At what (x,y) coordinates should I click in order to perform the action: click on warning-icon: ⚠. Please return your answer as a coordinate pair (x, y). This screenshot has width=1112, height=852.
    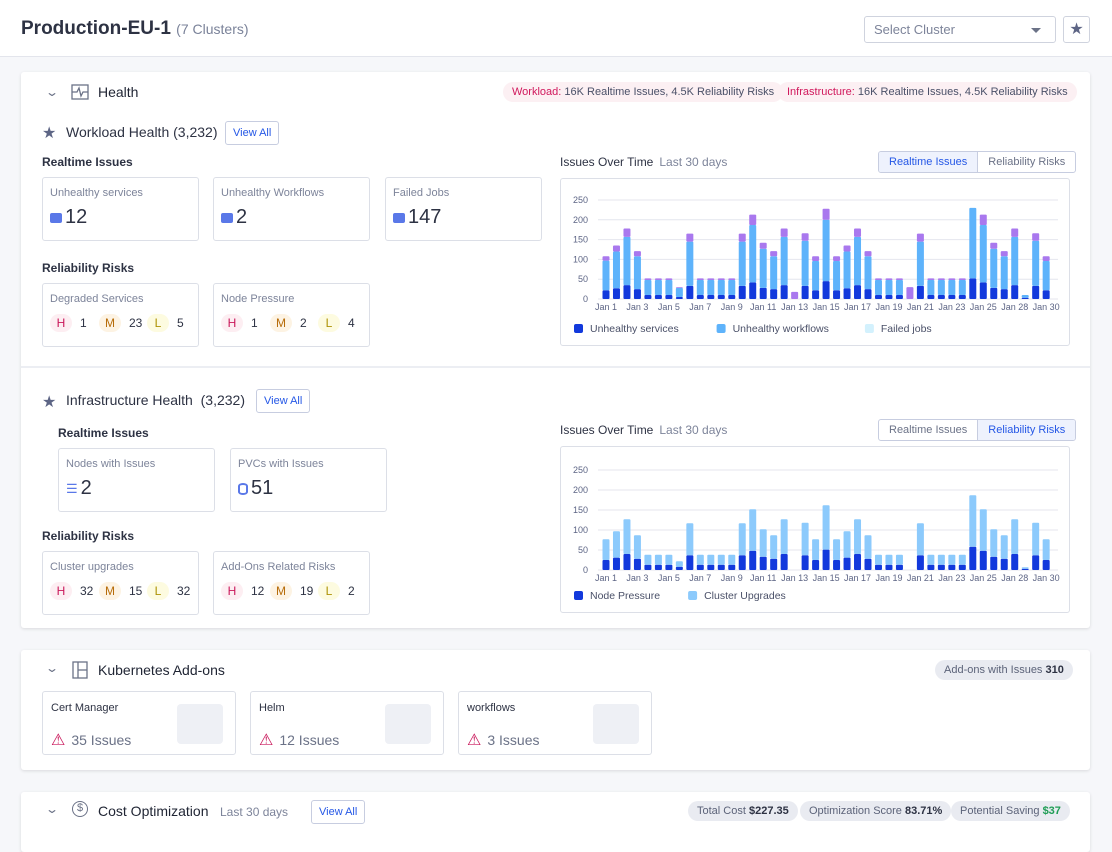
    Looking at the image, I should click on (58, 740).